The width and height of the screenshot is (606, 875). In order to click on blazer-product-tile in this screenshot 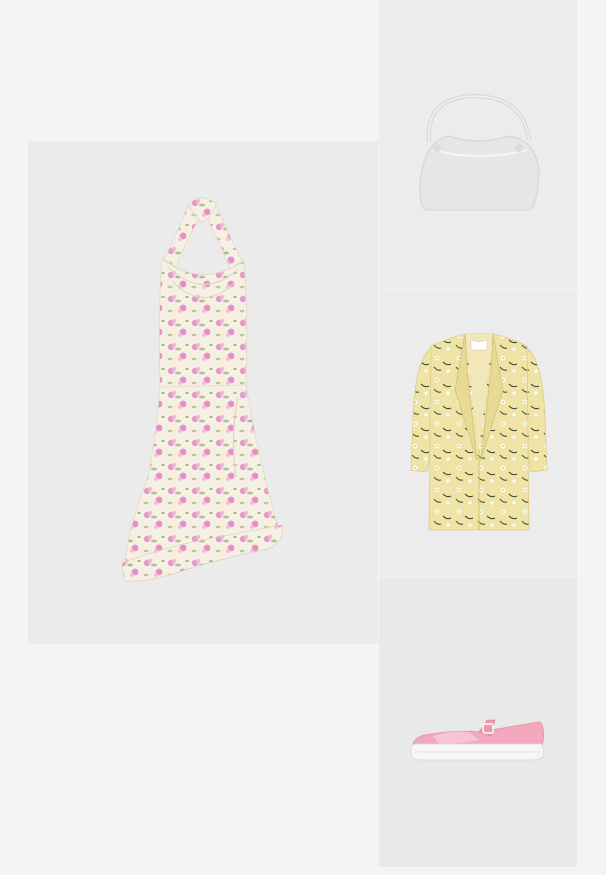, I will do `click(478, 433)`.